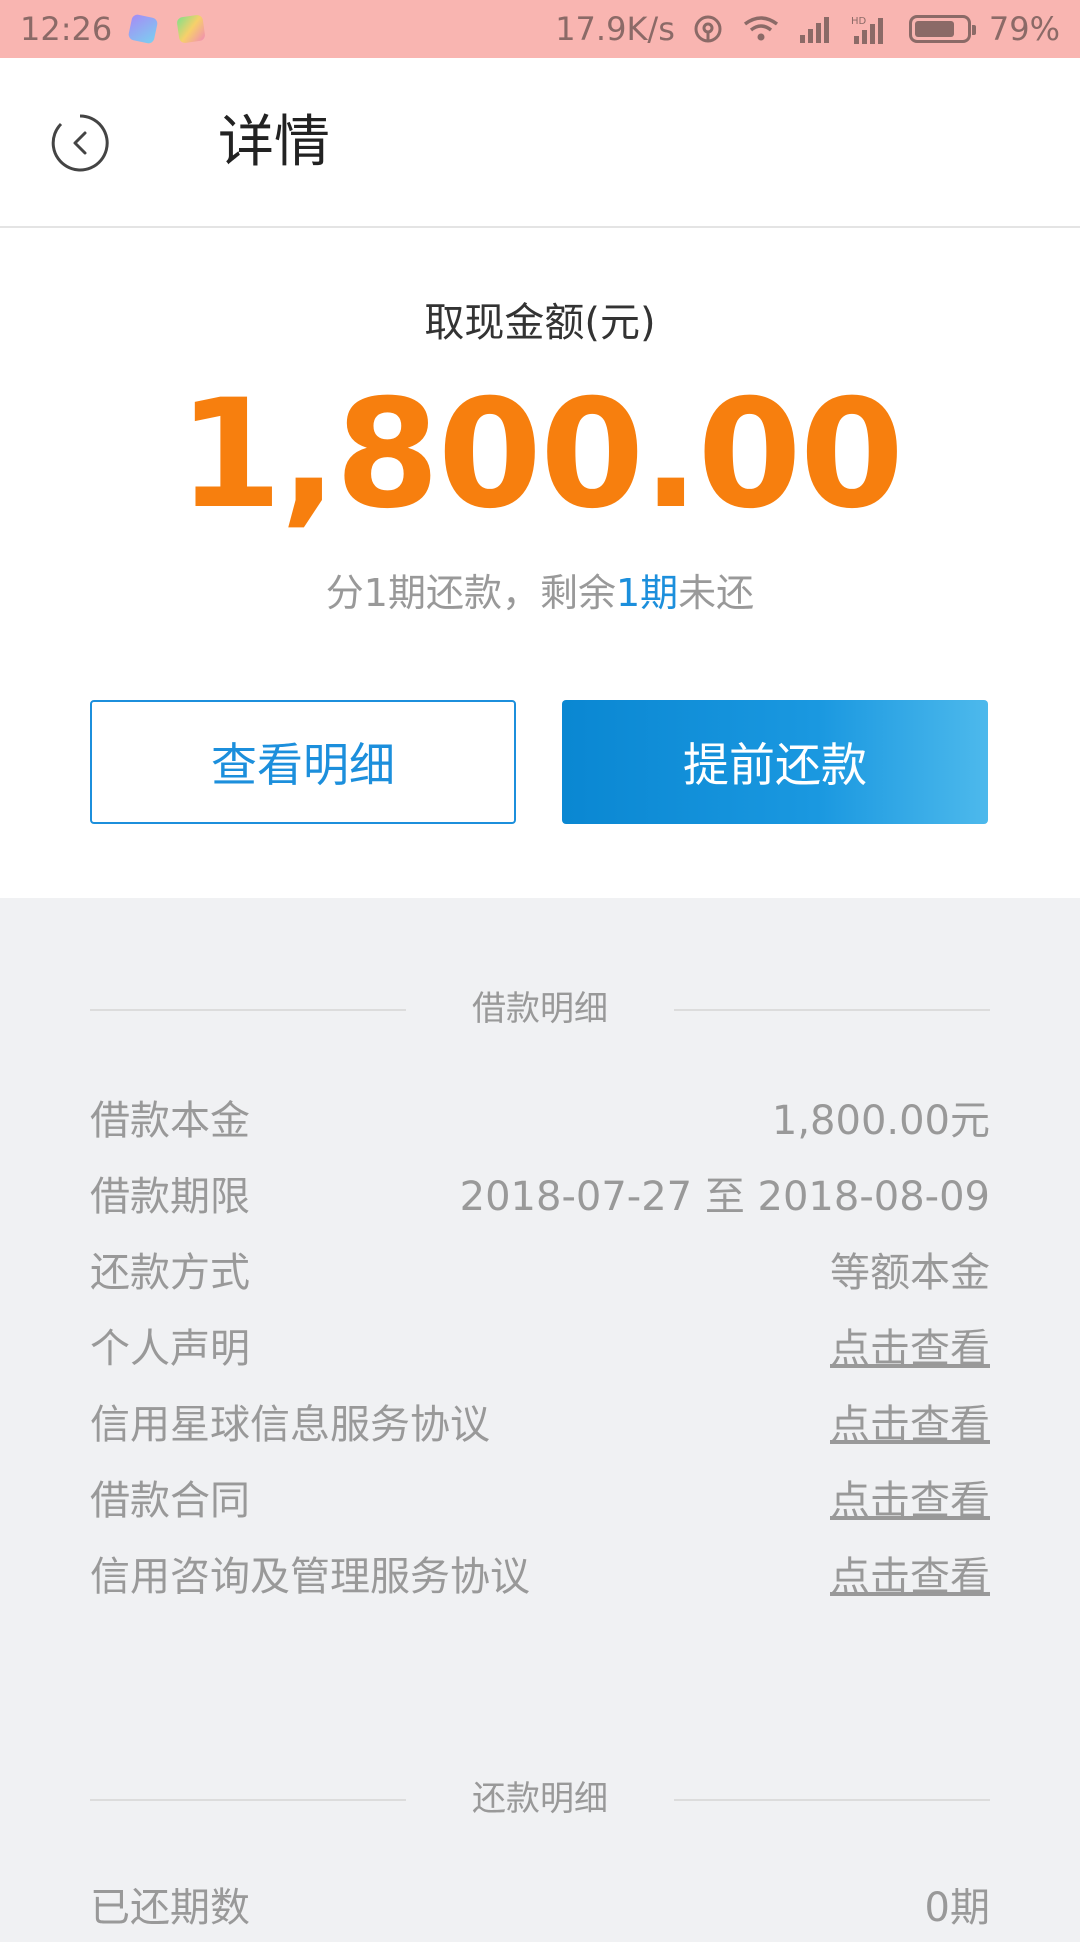 This screenshot has height=1942, width=1080. Describe the element at coordinates (540, 1117) in the screenshot. I see `loan-principal-row: 借款本金 1,800.00元` at that location.